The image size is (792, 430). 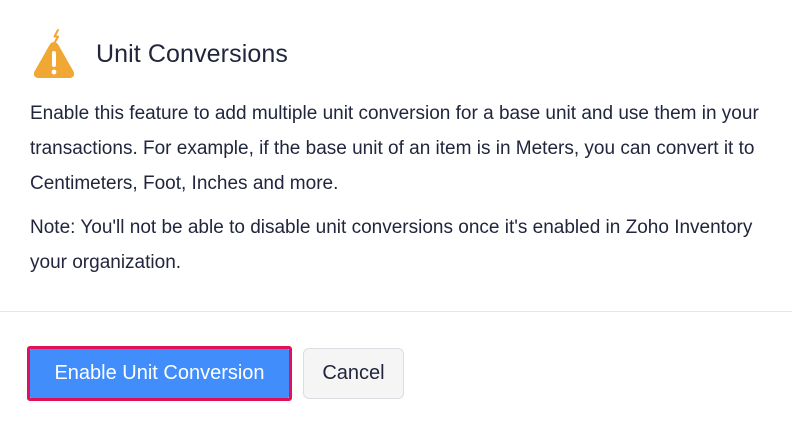 I want to click on cancel-button: Cancel, so click(x=353, y=373).